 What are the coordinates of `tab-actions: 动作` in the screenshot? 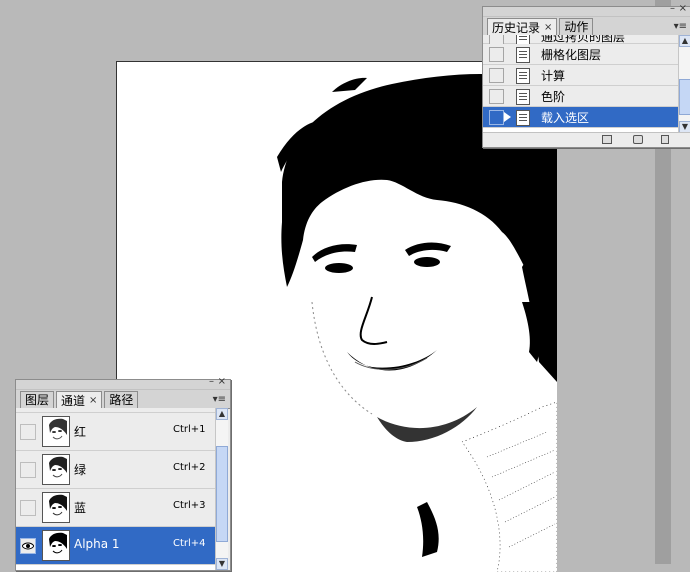 It's located at (576, 26).